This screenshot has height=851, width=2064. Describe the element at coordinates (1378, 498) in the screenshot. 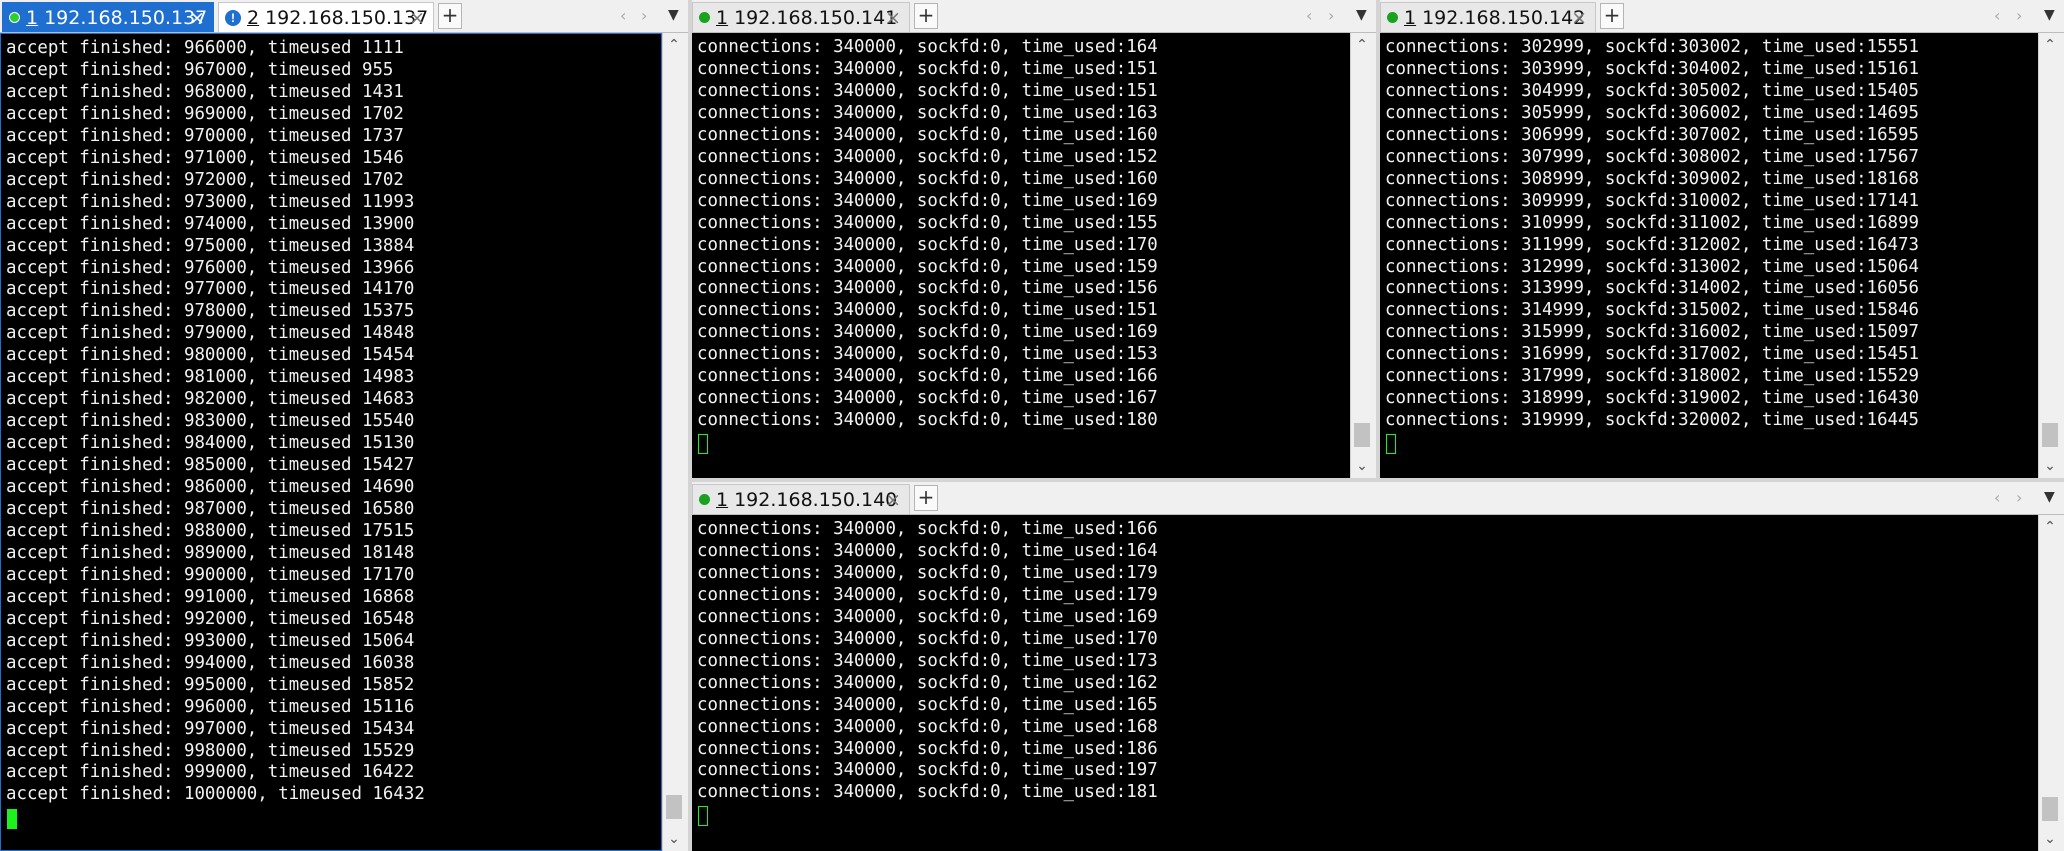

I see `tab-bar: 1 192.168.150.140 × + ‹ › ▼` at that location.